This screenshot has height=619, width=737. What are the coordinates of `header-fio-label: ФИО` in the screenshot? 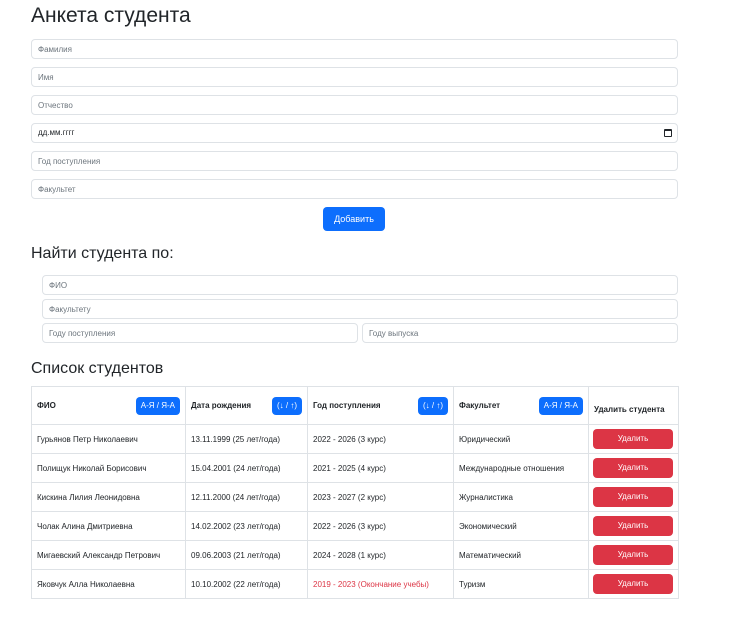 It's located at (46, 405).